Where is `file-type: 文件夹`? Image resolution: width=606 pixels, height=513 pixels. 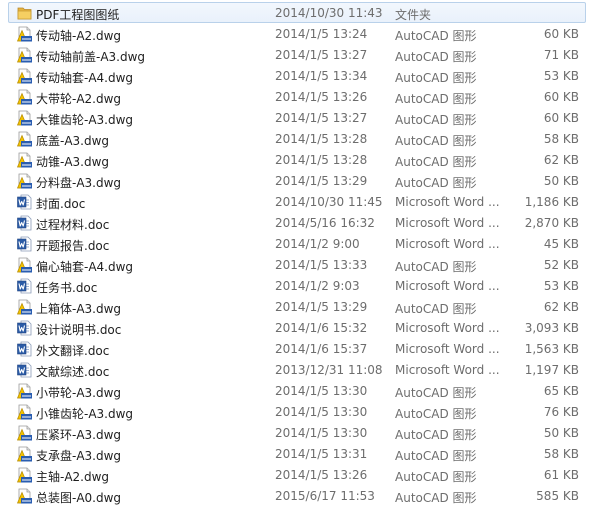 file-type: 文件夹 is located at coordinates (413, 15).